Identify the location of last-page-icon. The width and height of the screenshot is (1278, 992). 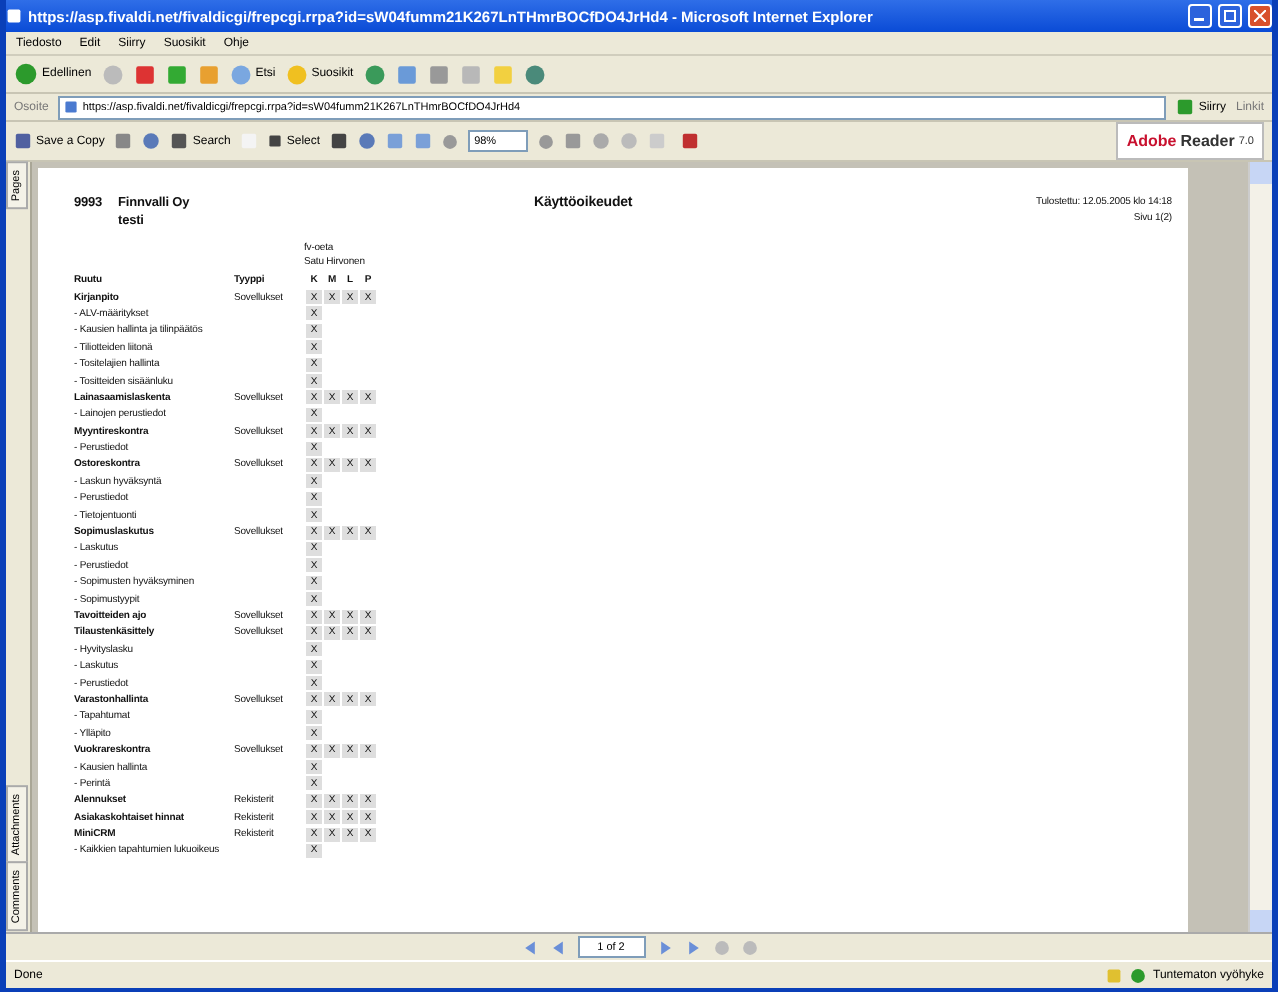
(693, 947).